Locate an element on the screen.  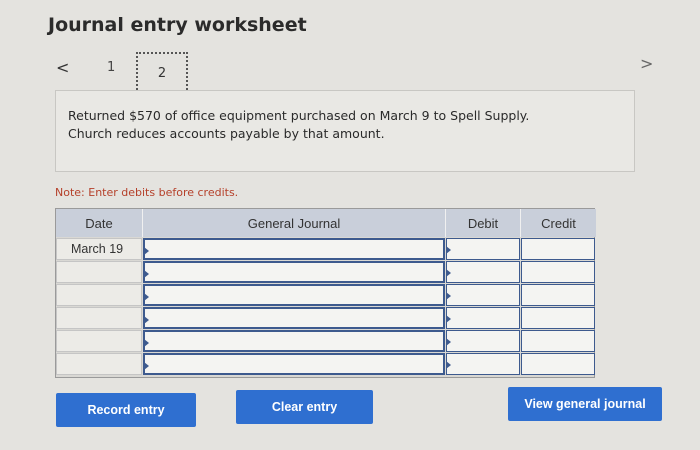
header-general-journal: General Journal is located at coordinates (294, 223).